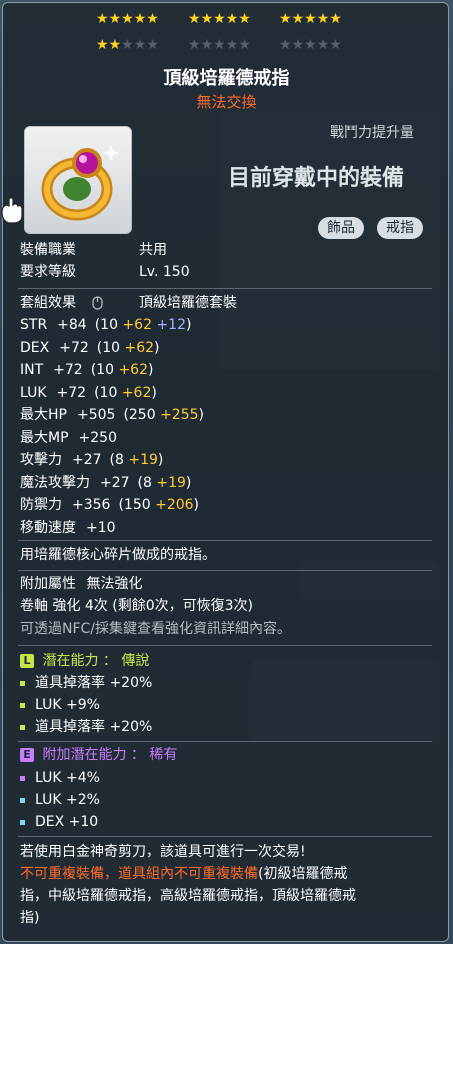 This screenshot has height=1087, width=453. Describe the element at coordinates (48, 527) in the screenshot. I see `stat-name: 移動速度` at that location.